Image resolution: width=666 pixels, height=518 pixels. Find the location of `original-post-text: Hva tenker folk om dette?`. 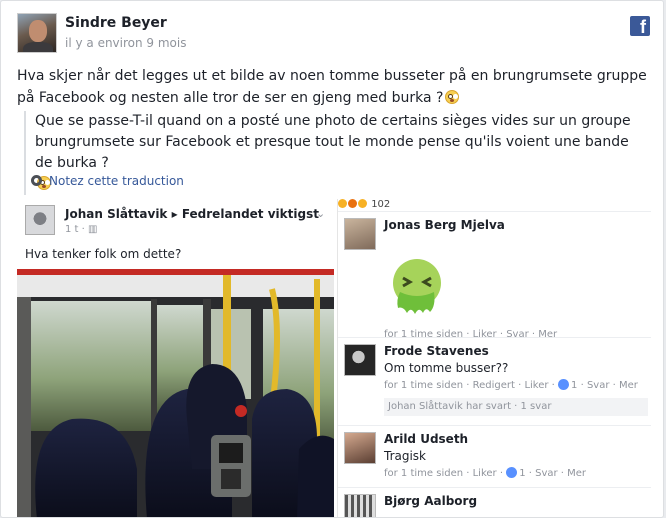

original-post-text: Hva tenker folk om dette? is located at coordinates (103, 254).